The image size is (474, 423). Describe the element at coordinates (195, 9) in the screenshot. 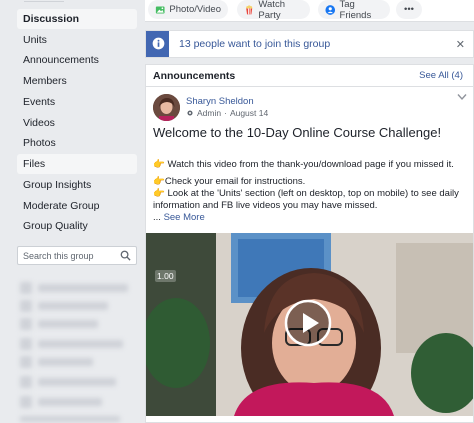

I see `photo-video-label: Photo/Video` at that location.